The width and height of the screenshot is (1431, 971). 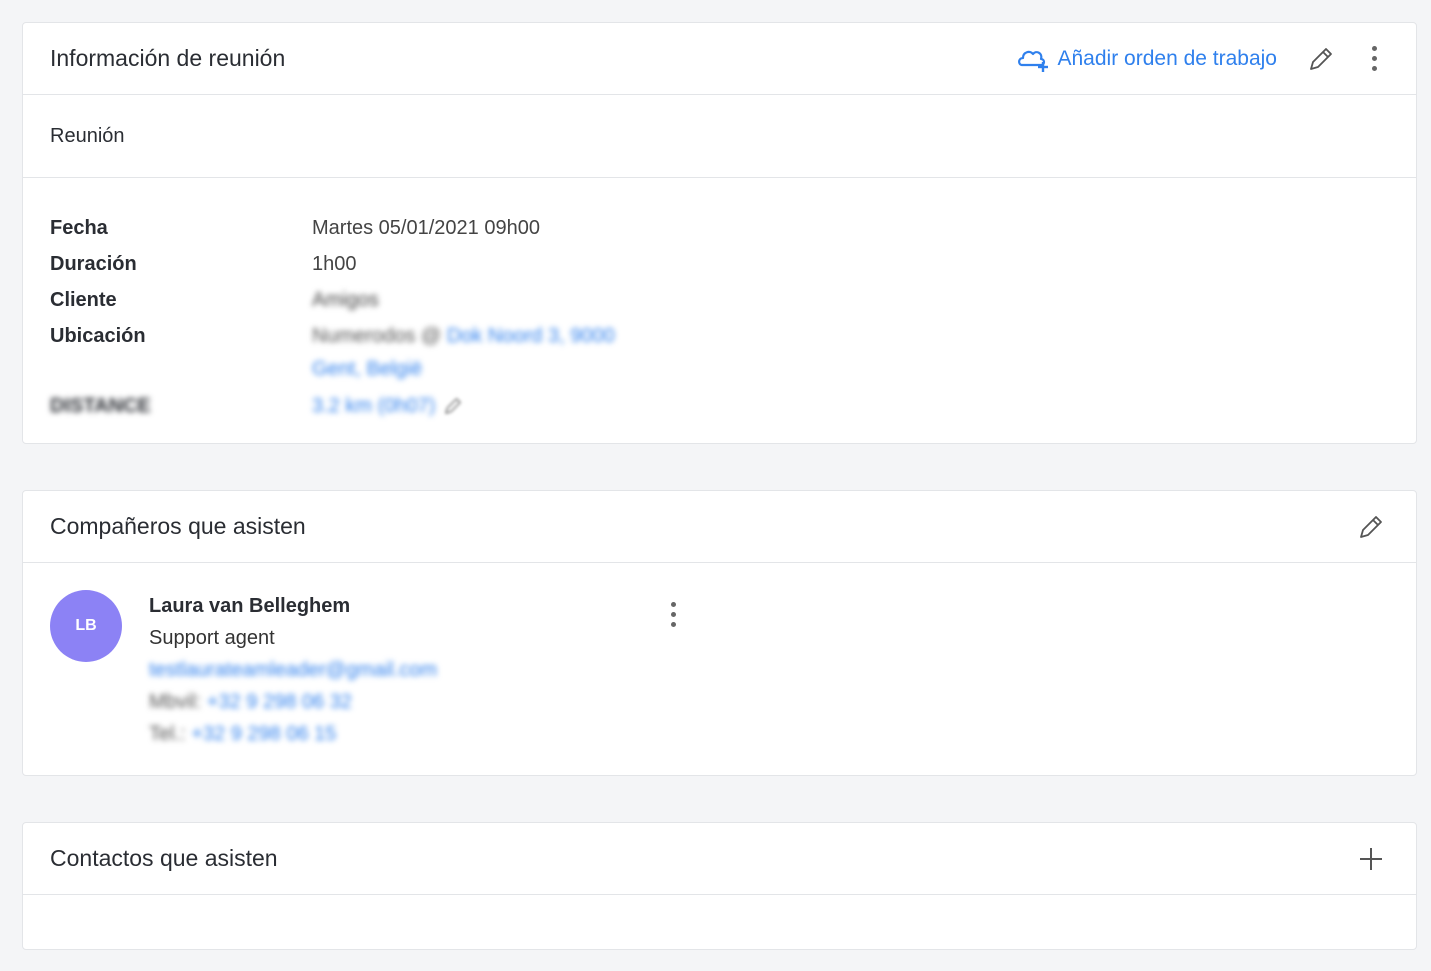 What do you see at coordinates (1167, 58) in the screenshot?
I see `add-work-order-label: Añadir orden de trabajo` at bounding box center [1167, 58].